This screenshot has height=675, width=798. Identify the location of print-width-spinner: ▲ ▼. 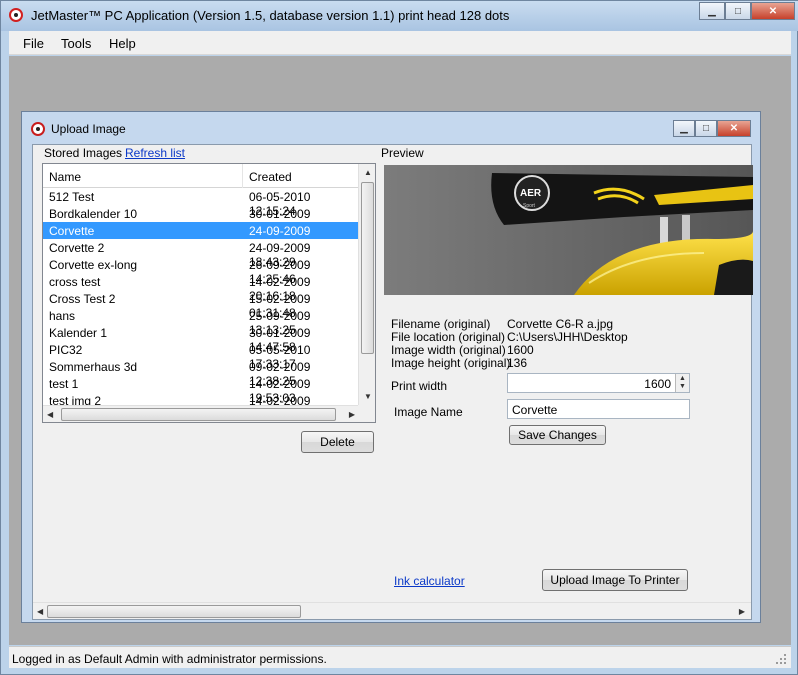
(682, 383).